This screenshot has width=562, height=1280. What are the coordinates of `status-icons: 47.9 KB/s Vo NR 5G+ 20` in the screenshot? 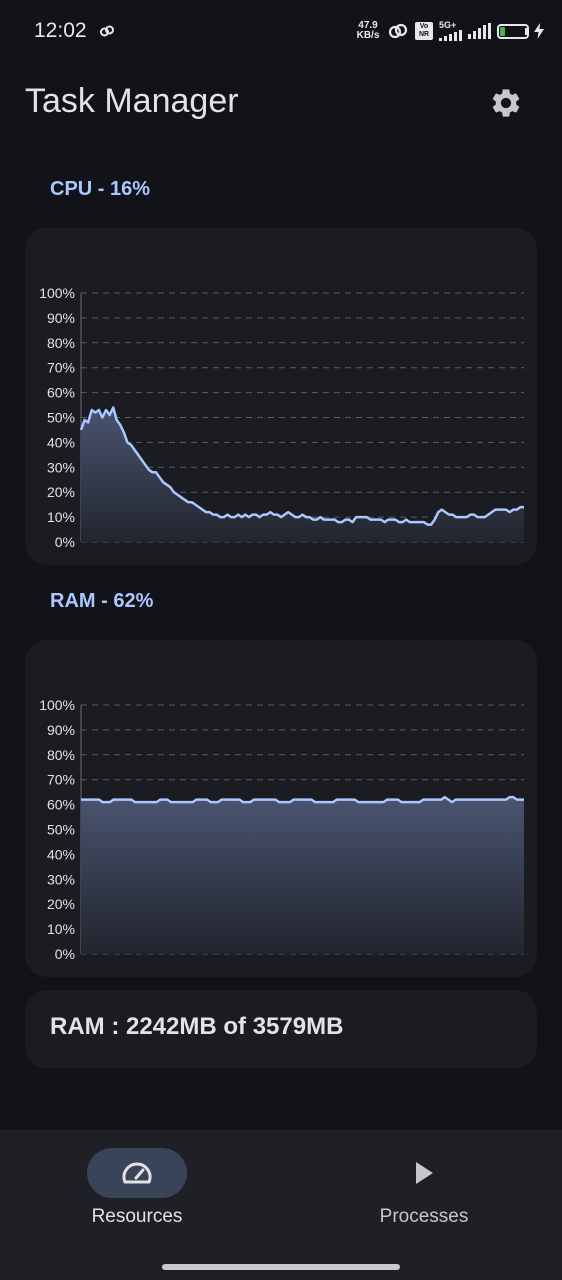 It's located at (449, 31).